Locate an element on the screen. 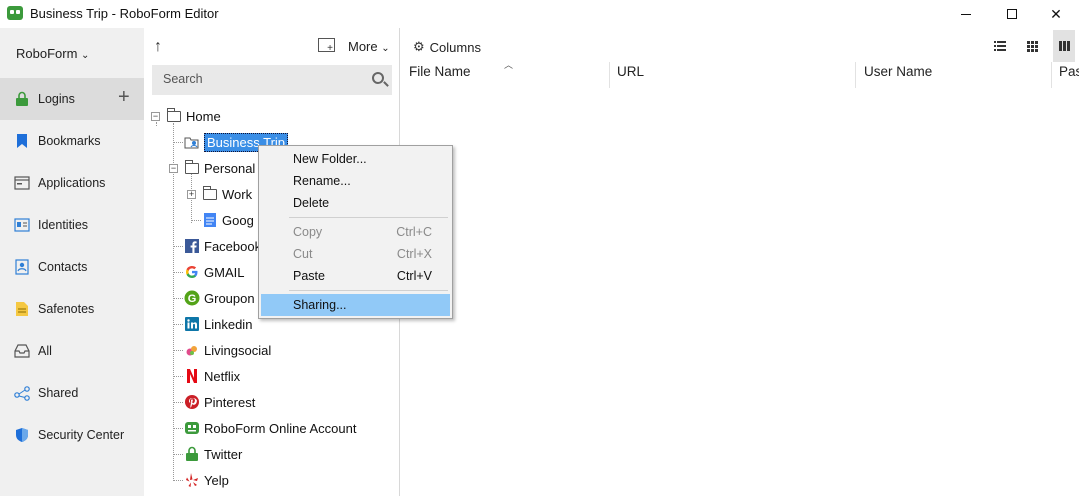 The height and width of the screenshot is (496, 1079). tree-item-netflix: Netflix is located at coordinates (212, 376).